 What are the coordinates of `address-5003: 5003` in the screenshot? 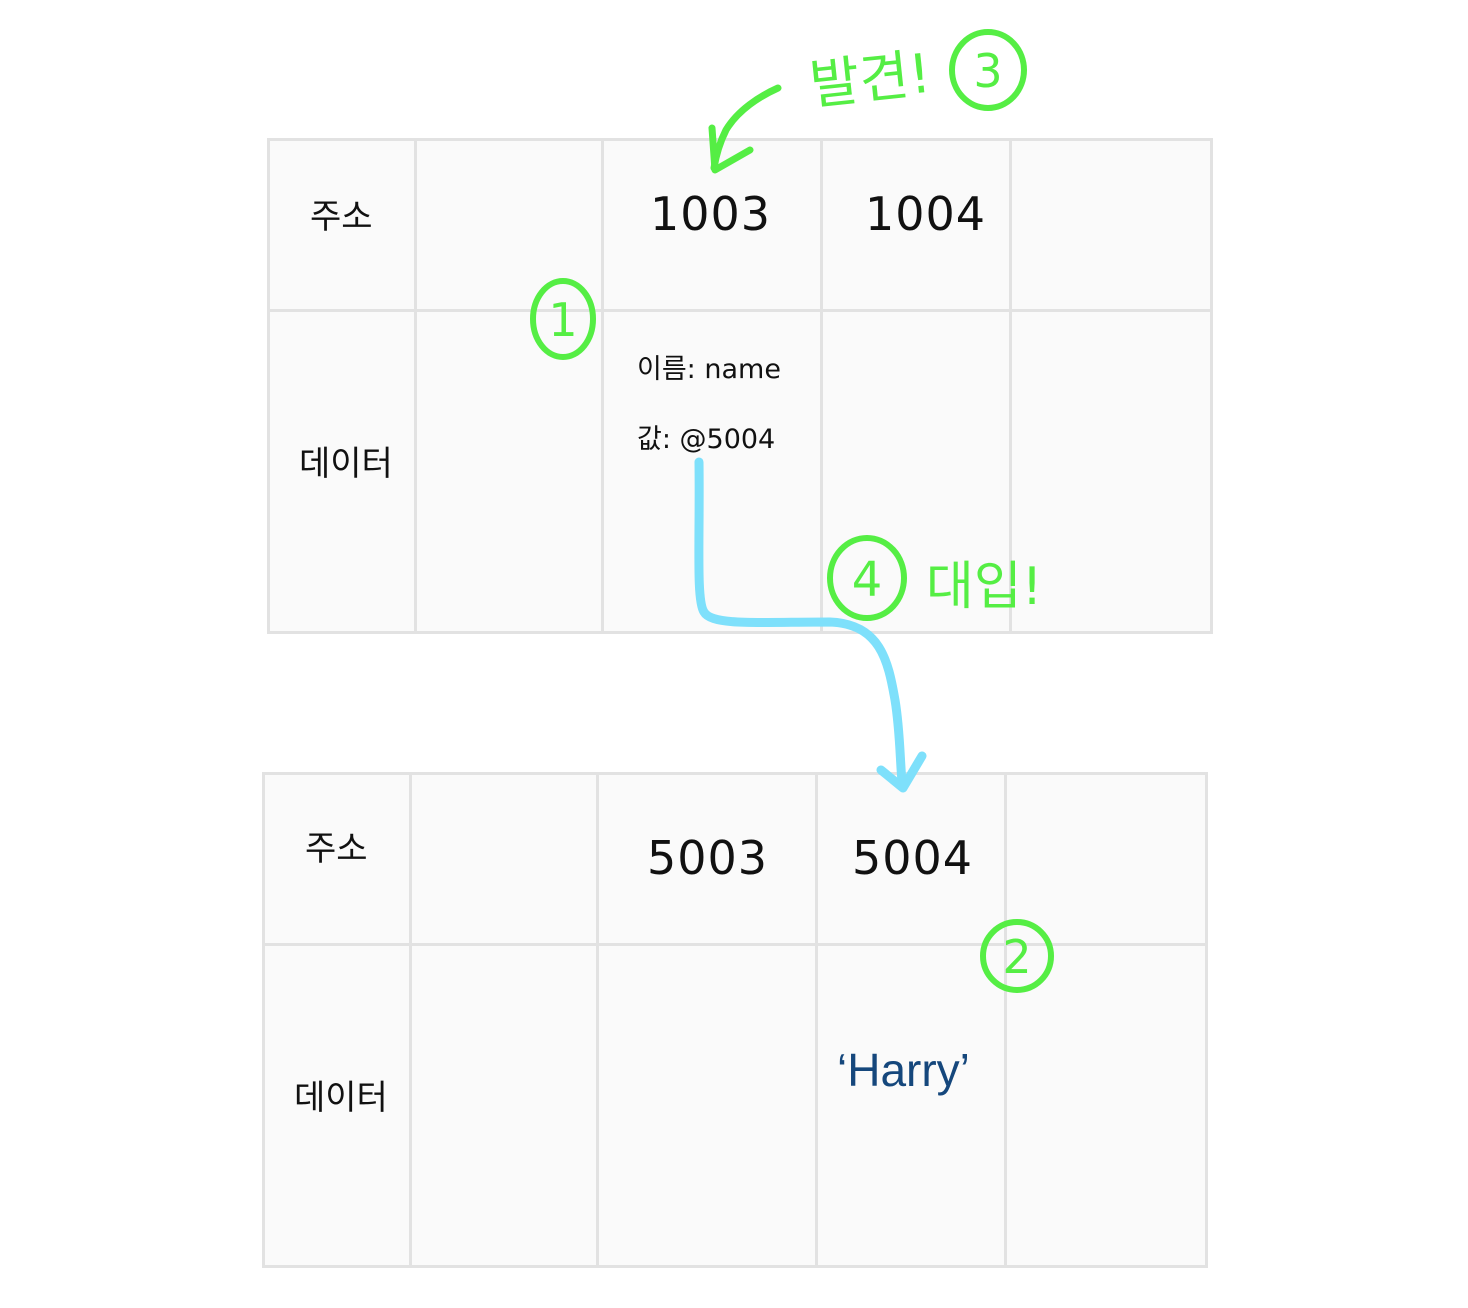 It's located at (708, 858).